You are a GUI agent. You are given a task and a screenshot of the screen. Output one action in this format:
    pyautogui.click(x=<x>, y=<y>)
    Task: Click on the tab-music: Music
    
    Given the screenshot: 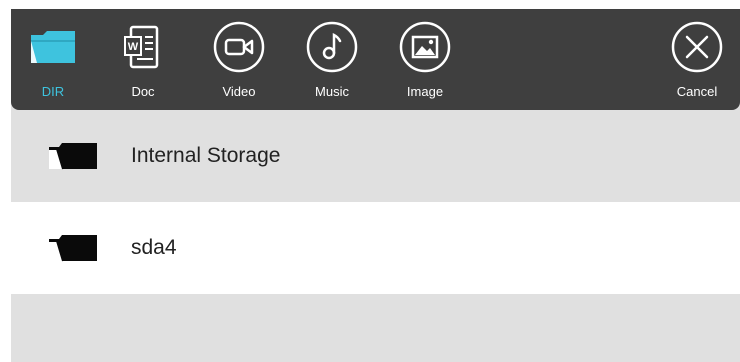 What is the action you would take?
    pyautogui.click(x=332, y=64)
    